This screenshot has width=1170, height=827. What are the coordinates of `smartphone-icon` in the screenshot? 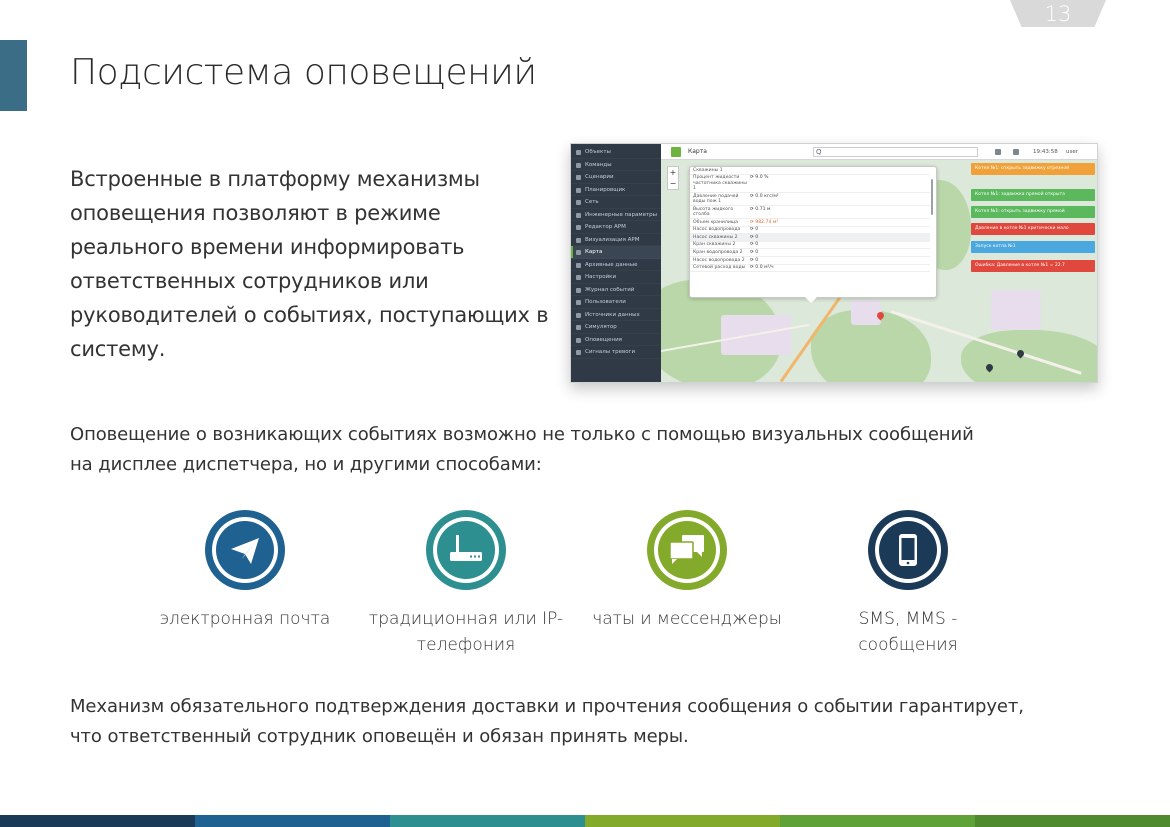 It's located at (908, 550).